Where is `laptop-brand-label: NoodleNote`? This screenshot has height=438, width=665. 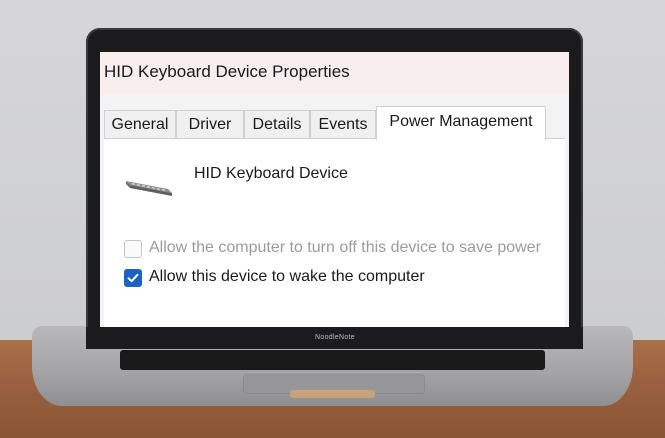
laptop-brand-label: NoodleNote is located at coordinates (335, 337).